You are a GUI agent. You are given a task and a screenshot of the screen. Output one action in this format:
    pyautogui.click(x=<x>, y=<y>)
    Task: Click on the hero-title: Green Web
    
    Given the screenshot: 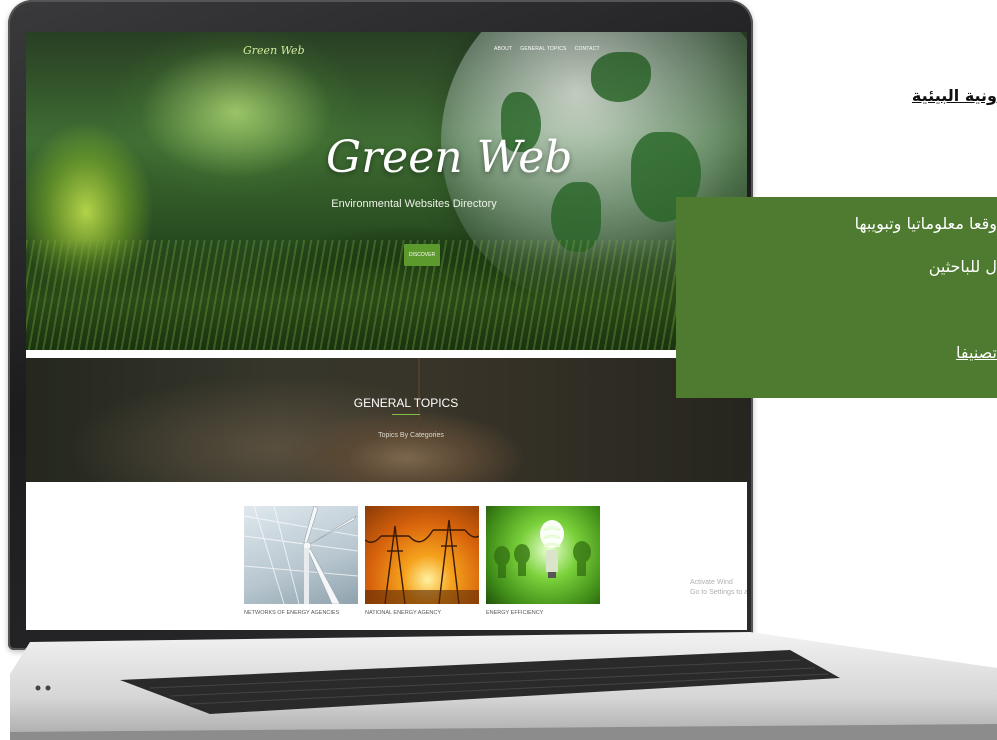 What is the action you would take?
    pyautogui.click(x=449, y=157)
    